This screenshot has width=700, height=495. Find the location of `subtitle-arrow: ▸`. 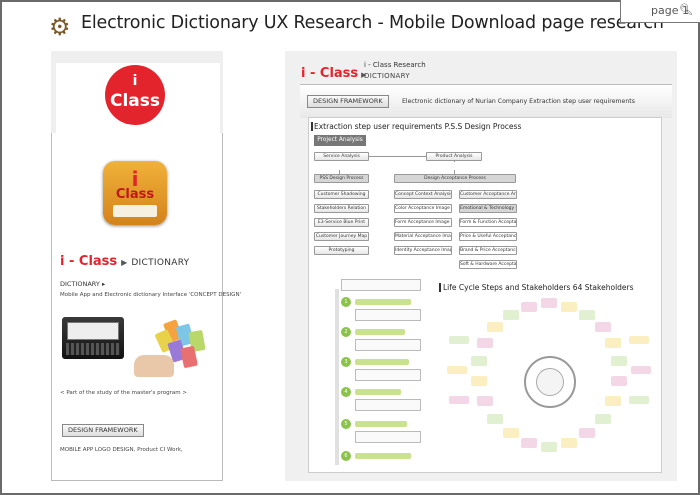

subtitle-arrow: ▸ is located at coordinates (103, 284).